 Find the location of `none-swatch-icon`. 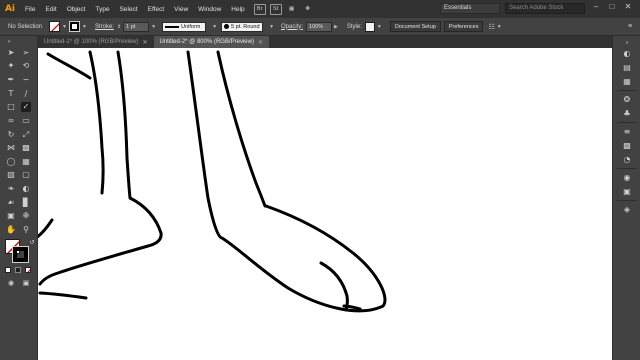

none-swatch-icon is located at coordinates (55, 27).